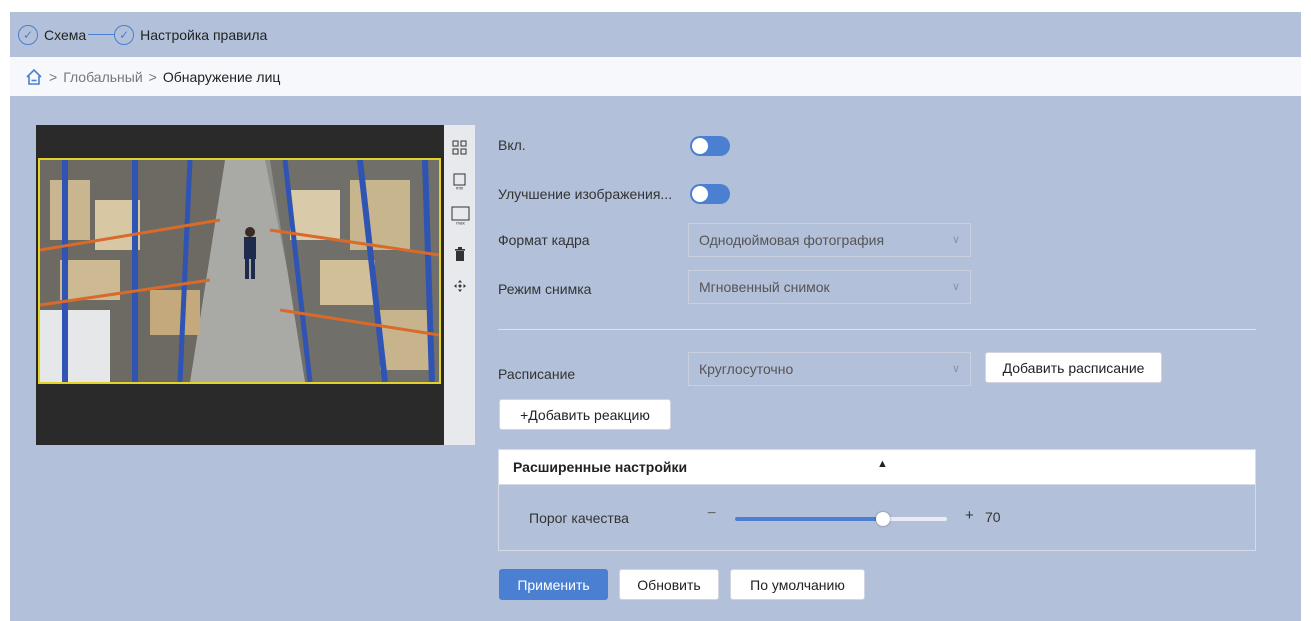 The width and height of the screenshot is (1311, 621). I want to click on add-schedule-button: Добавить расписание, so click(1073, 367).